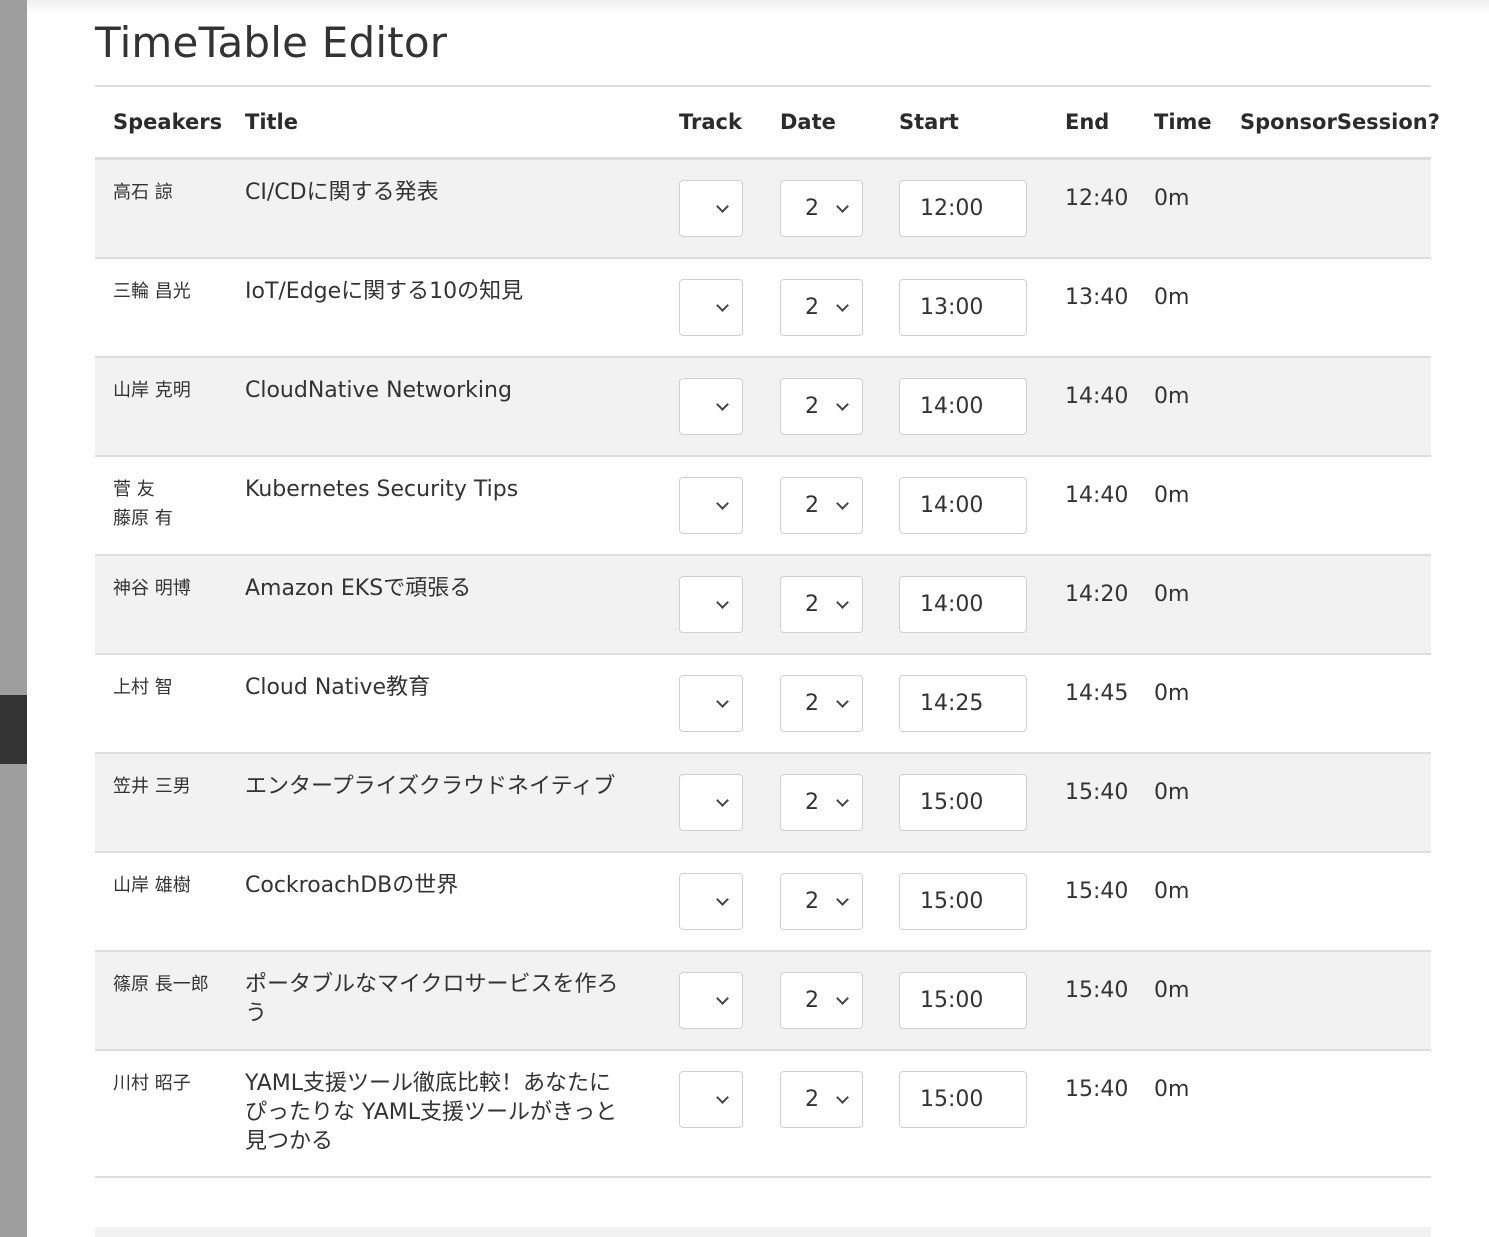 Image resolution: width=1489 pixels, height=1237 pixels. What do you see at coordinates (161, 984) in the screenshot?
I see `speaker-name: 篠原 長一郎` at bounding box center [161, 984].